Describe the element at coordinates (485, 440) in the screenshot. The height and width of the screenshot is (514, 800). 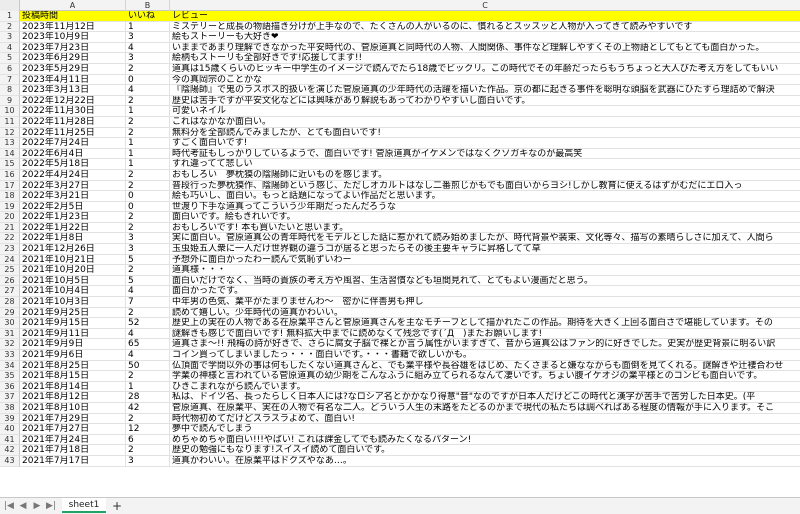
I see `cell-review: めちゃめちゃ面白い!!!やばい! これは課金してでも読みたくなるパターン!` at that location.